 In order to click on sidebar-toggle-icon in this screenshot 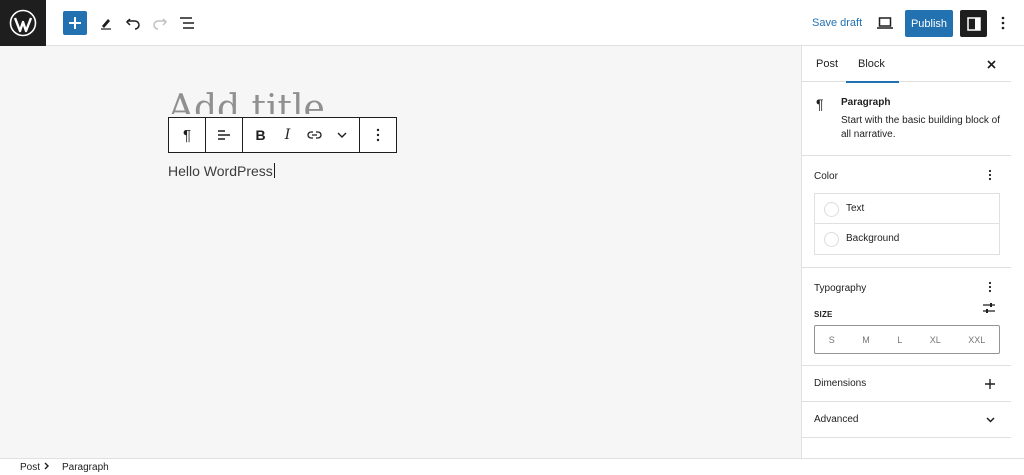, I will do `click(973, 23)`.